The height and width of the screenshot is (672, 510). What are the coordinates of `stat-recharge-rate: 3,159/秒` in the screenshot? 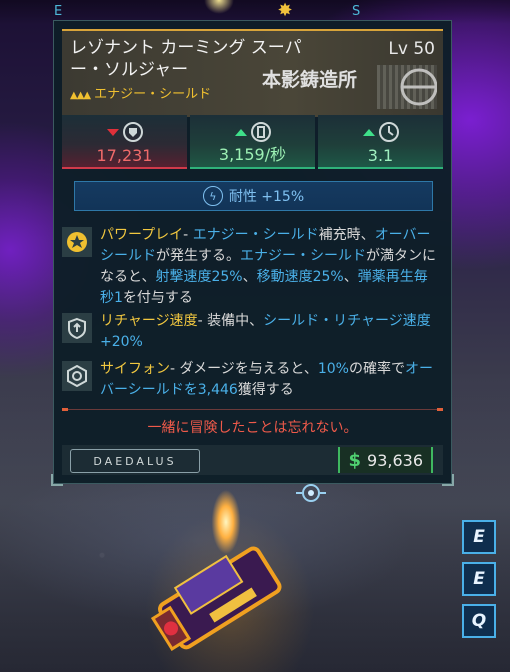 It's located at (252, 142).